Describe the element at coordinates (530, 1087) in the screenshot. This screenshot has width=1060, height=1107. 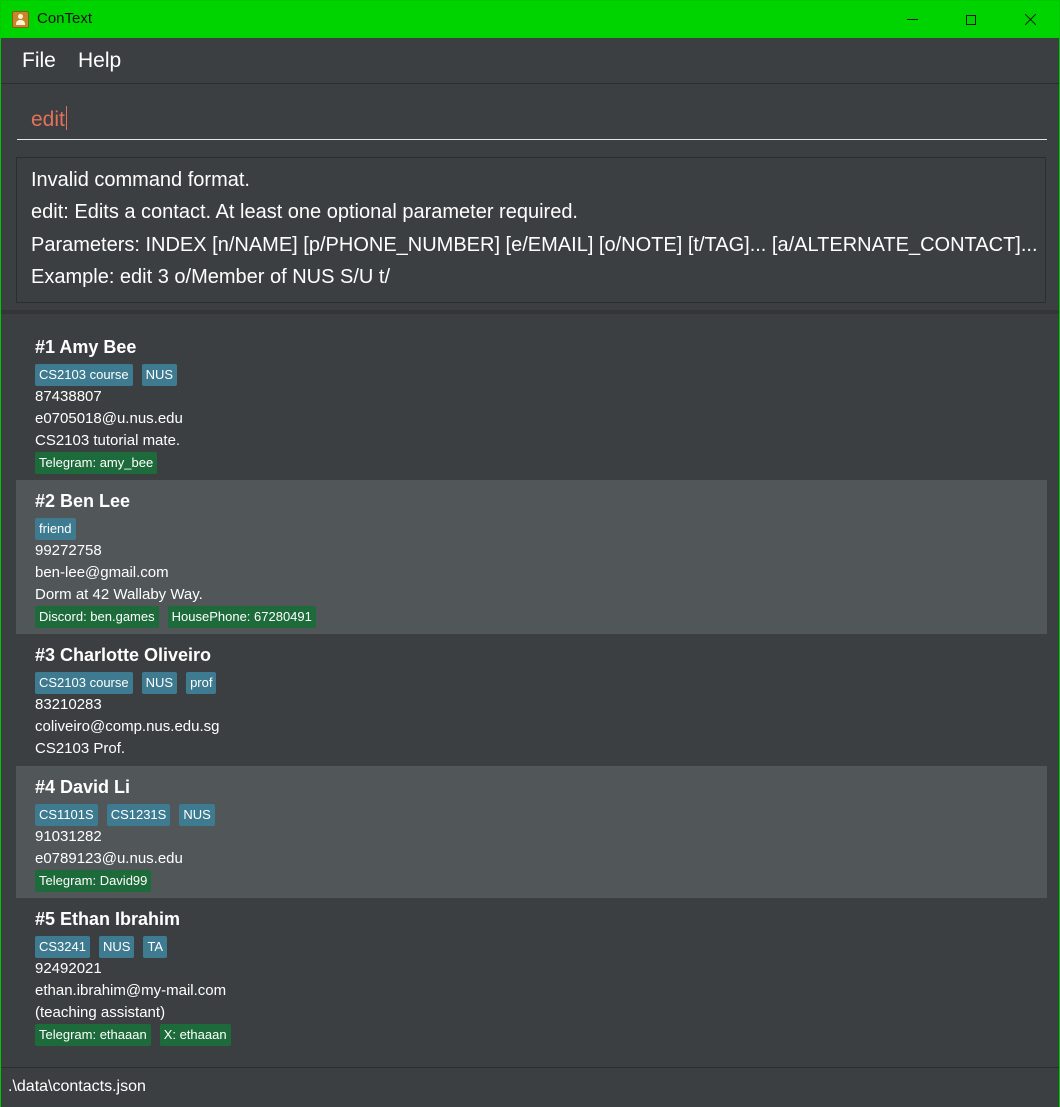
I see `status-bar: .\data\contacts.json` at that location.